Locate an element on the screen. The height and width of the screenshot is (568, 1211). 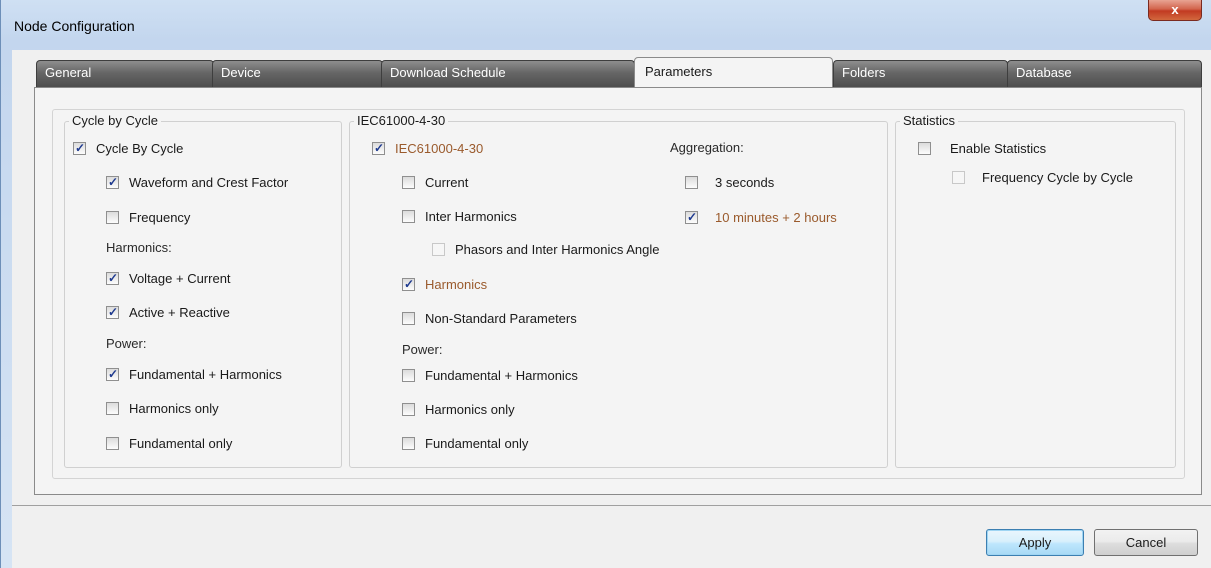
cycle-by-cycle-group-title: Cycle by Cycle is located at coordinates (115, 120).